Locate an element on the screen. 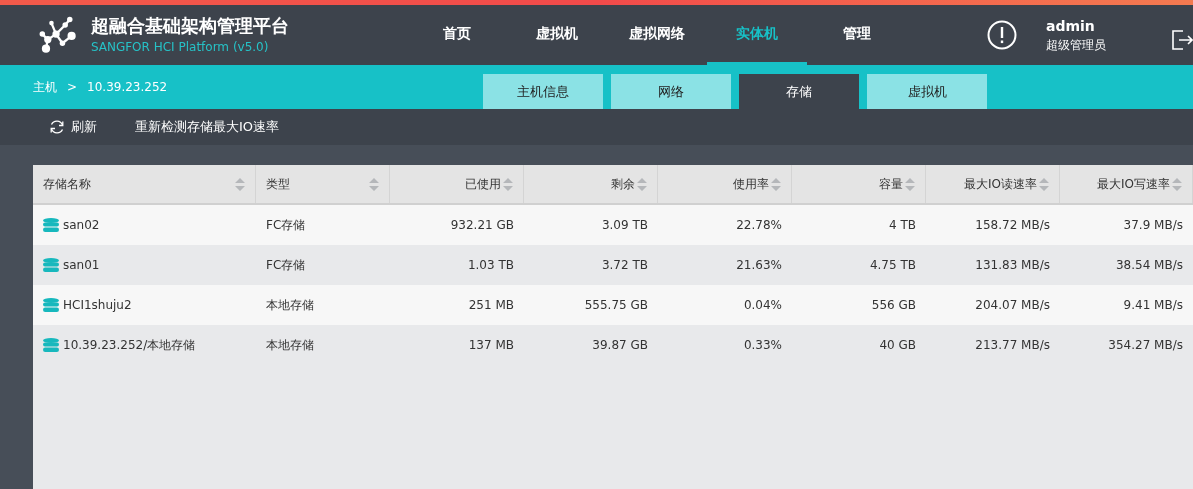 Image resolution: width=1193 pixels, height=489 pixels. table-cell-text: 932.21 GB is located at coordinates (482, 225).